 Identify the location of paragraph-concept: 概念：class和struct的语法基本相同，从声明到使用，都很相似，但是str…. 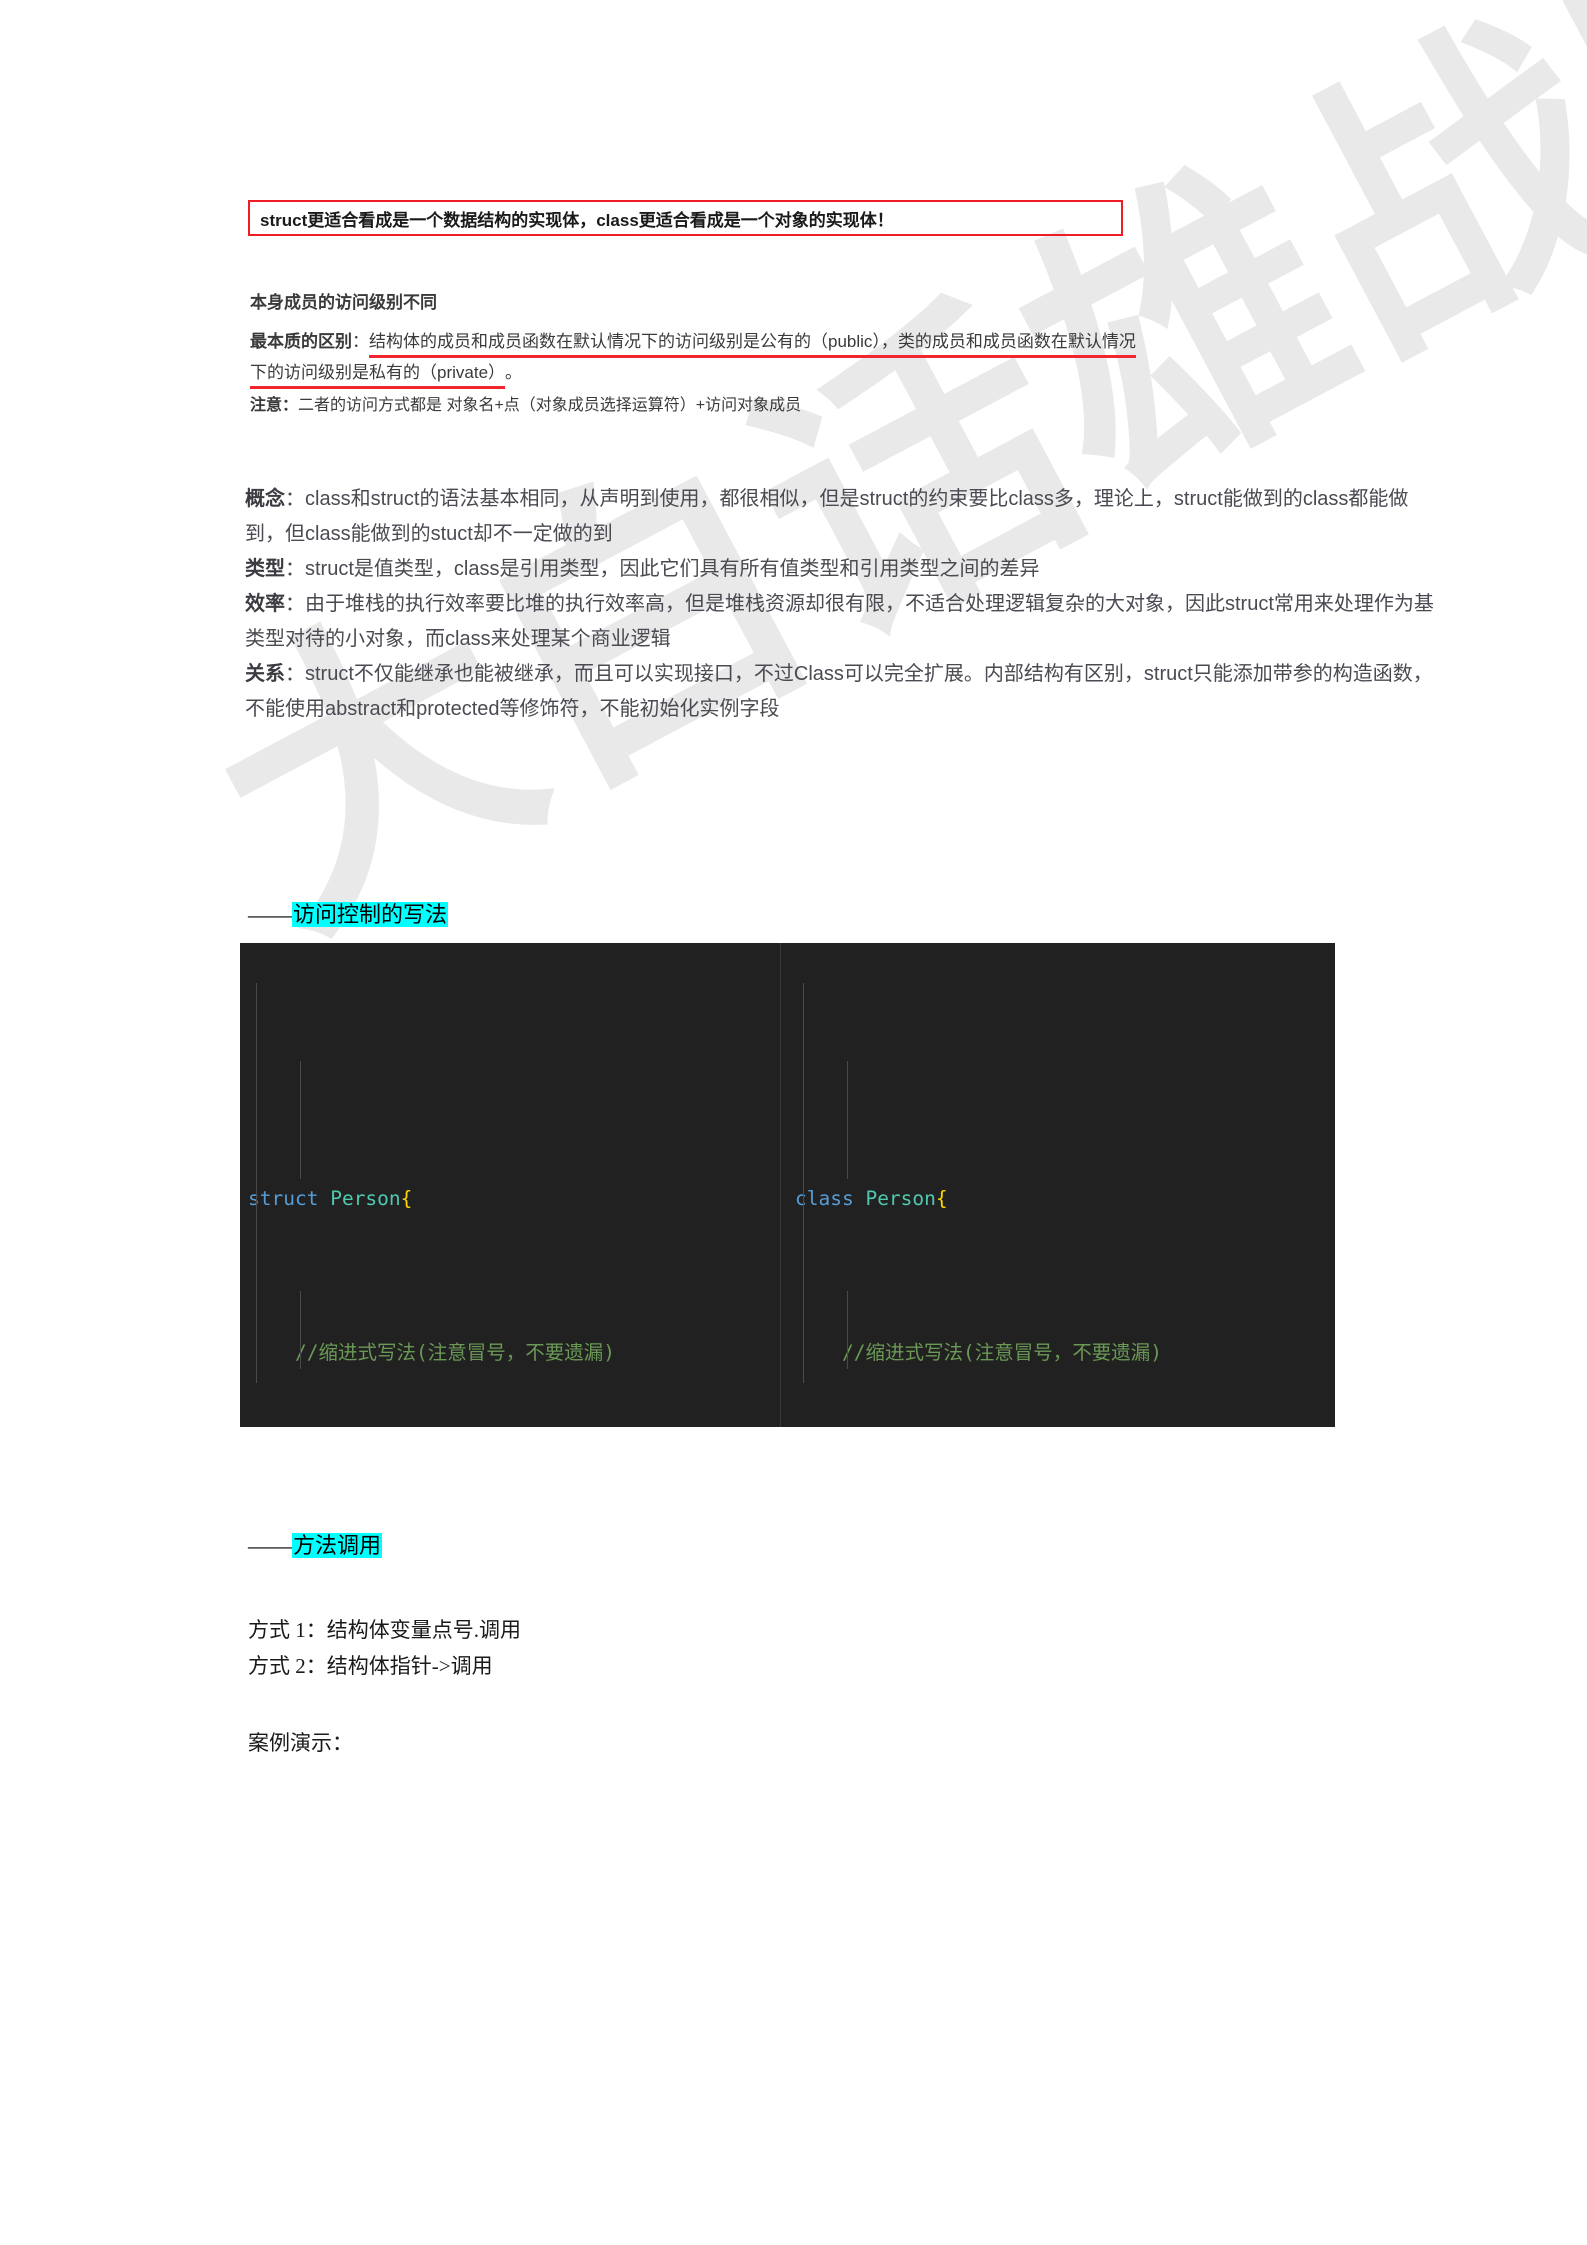
(845, 517).